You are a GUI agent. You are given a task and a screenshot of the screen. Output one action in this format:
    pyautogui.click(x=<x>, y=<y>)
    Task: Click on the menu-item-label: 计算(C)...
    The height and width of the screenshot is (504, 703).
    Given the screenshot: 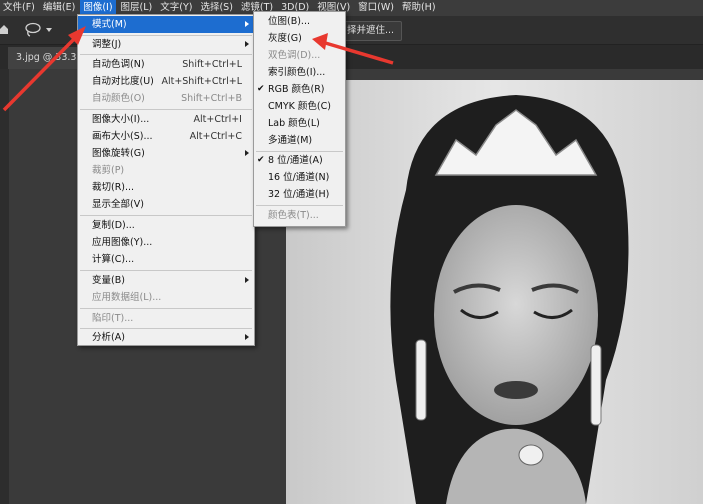 What is the action you would take?
    pyautogui.click(x=113, y=259)
    